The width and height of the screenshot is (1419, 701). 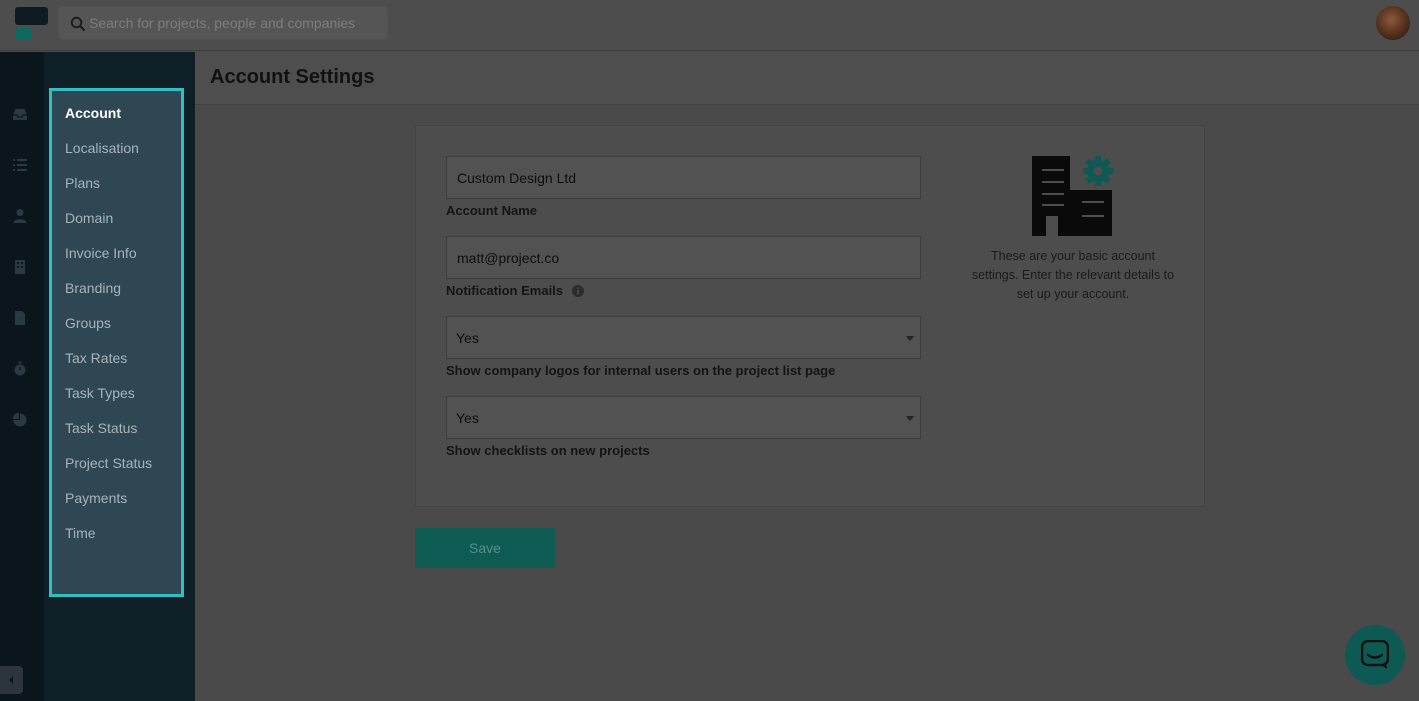 I want to click on notification-emails-label-row: Notification Emails, so click(x=515, y=290).